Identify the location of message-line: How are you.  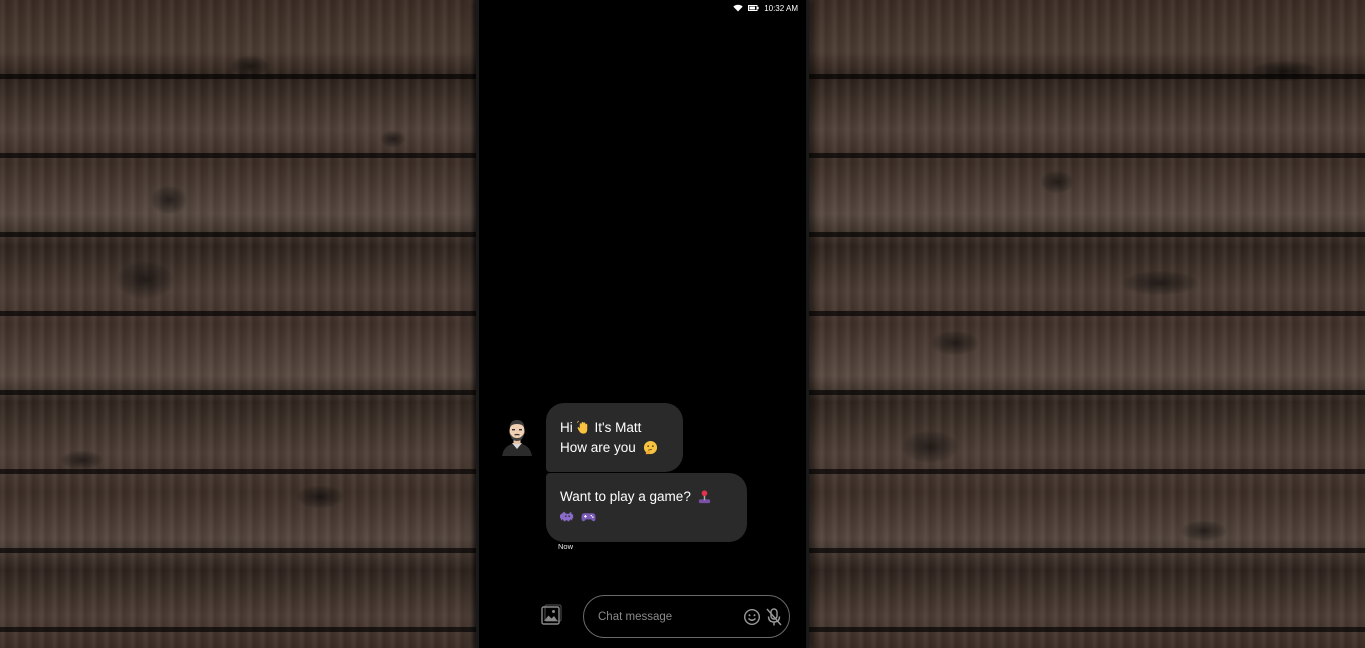
(614, 448).